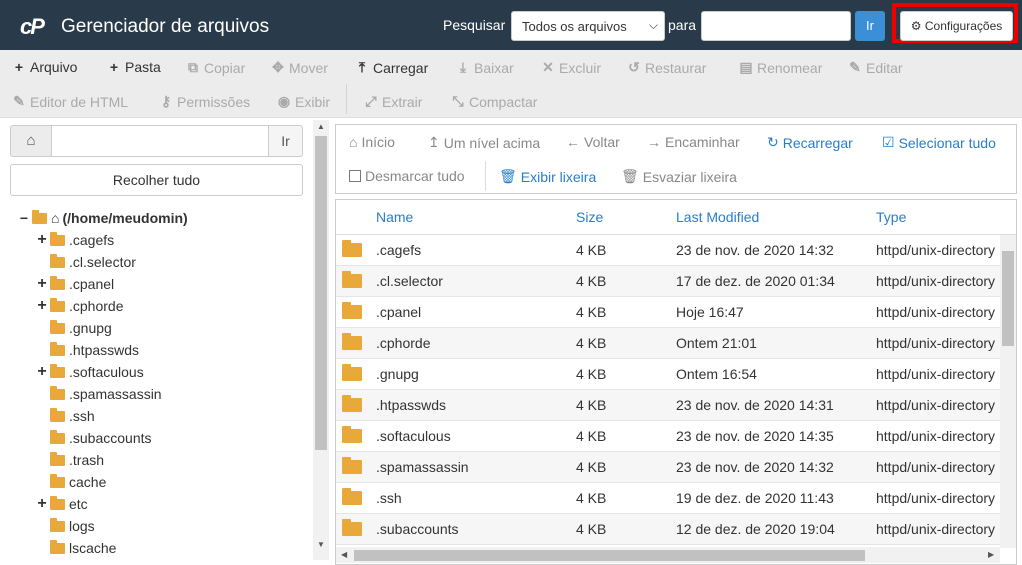  Describe the element at coordinates (62, 504) in the screenshot. I see `tree-item: + etc` at that location.